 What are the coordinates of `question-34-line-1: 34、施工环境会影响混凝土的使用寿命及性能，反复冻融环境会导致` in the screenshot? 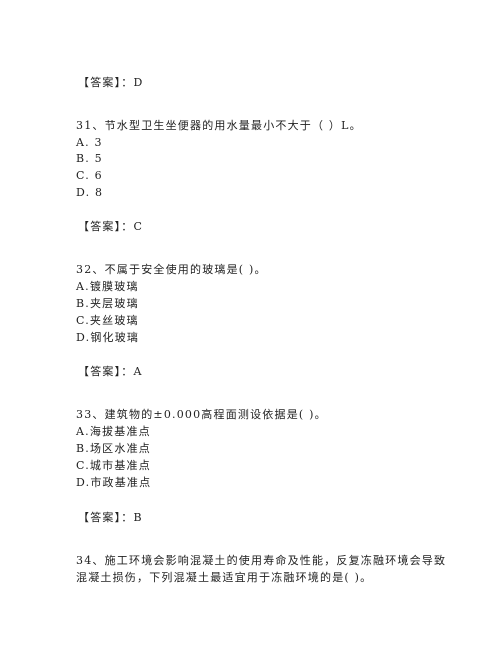 It's located at (261, 560).